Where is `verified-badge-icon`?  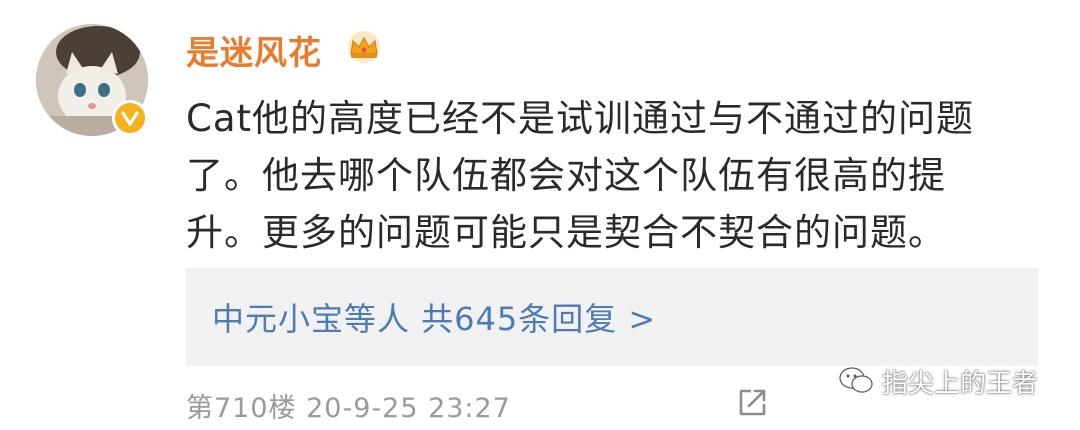
verified-badge-icon is located at coordinates (130, 118).